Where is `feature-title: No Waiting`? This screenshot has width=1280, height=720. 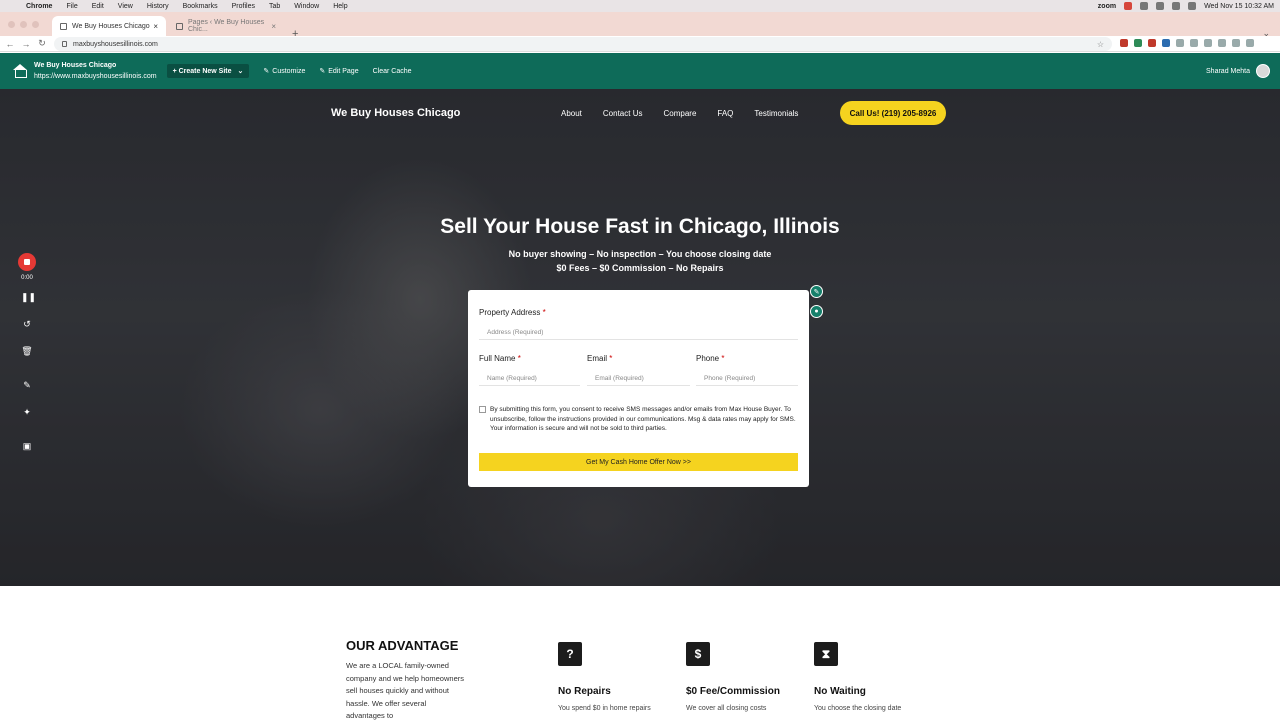 feature-title: No Waiting is located at coordinates (840, 691).